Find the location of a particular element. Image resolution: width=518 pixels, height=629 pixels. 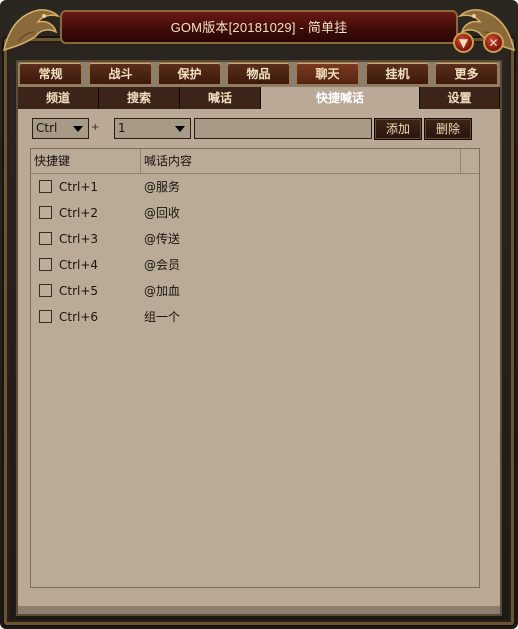

list-item: Ctrl+4 @会员 is located at coordinates (255, 265).